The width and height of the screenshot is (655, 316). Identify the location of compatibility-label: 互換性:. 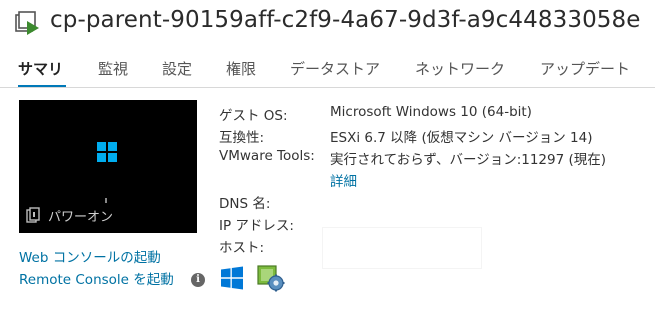
(242, 138).